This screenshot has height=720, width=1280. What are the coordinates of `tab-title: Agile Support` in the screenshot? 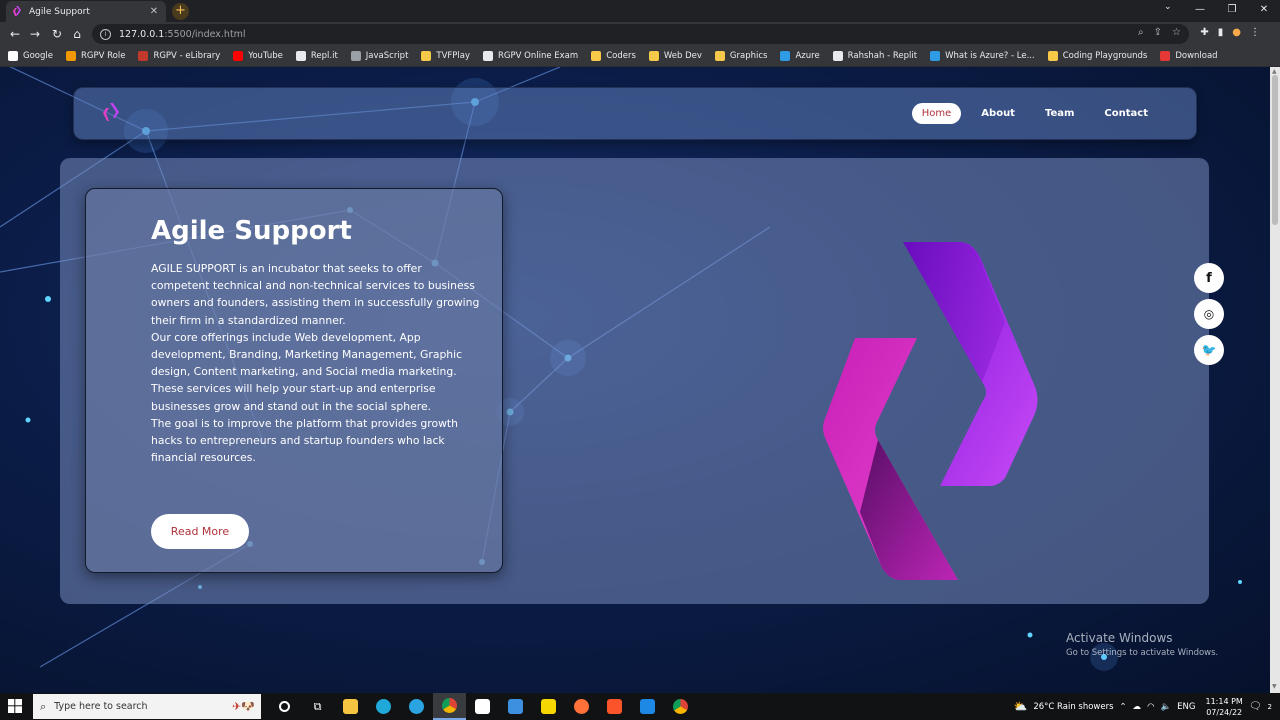 It's located at (59, 11).